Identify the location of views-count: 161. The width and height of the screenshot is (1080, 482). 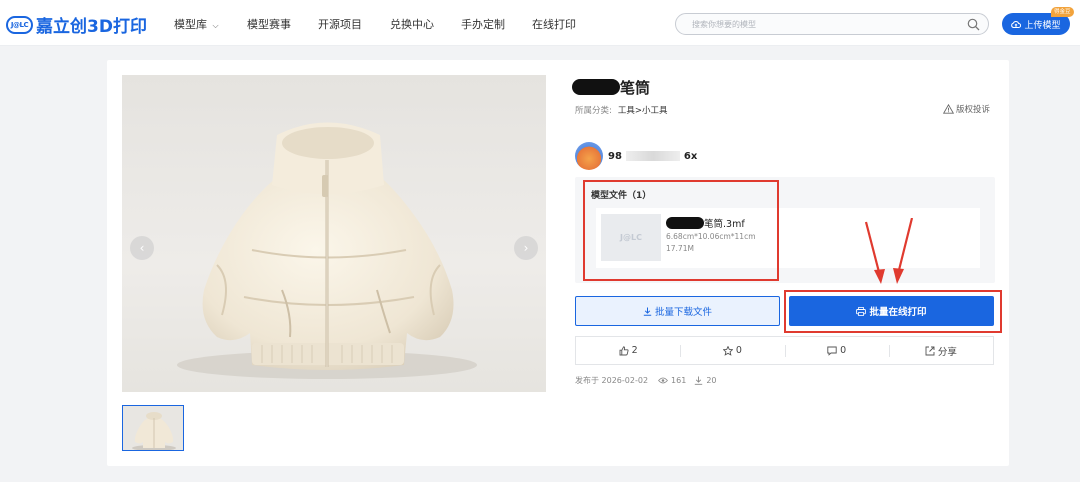
(679, 380).